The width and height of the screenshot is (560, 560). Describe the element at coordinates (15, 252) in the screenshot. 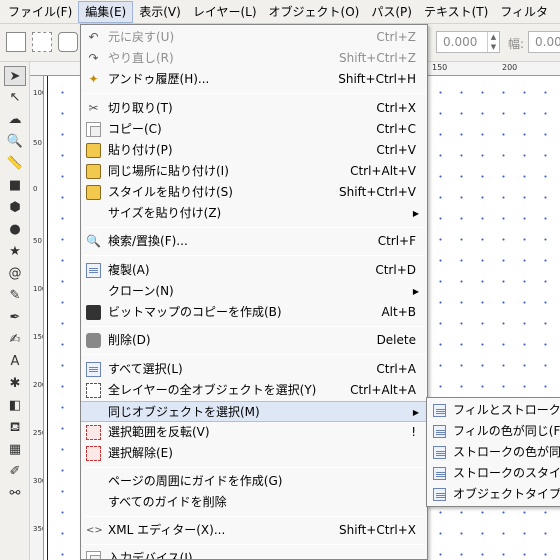

I see `star-tool-icon: ★` at that location.